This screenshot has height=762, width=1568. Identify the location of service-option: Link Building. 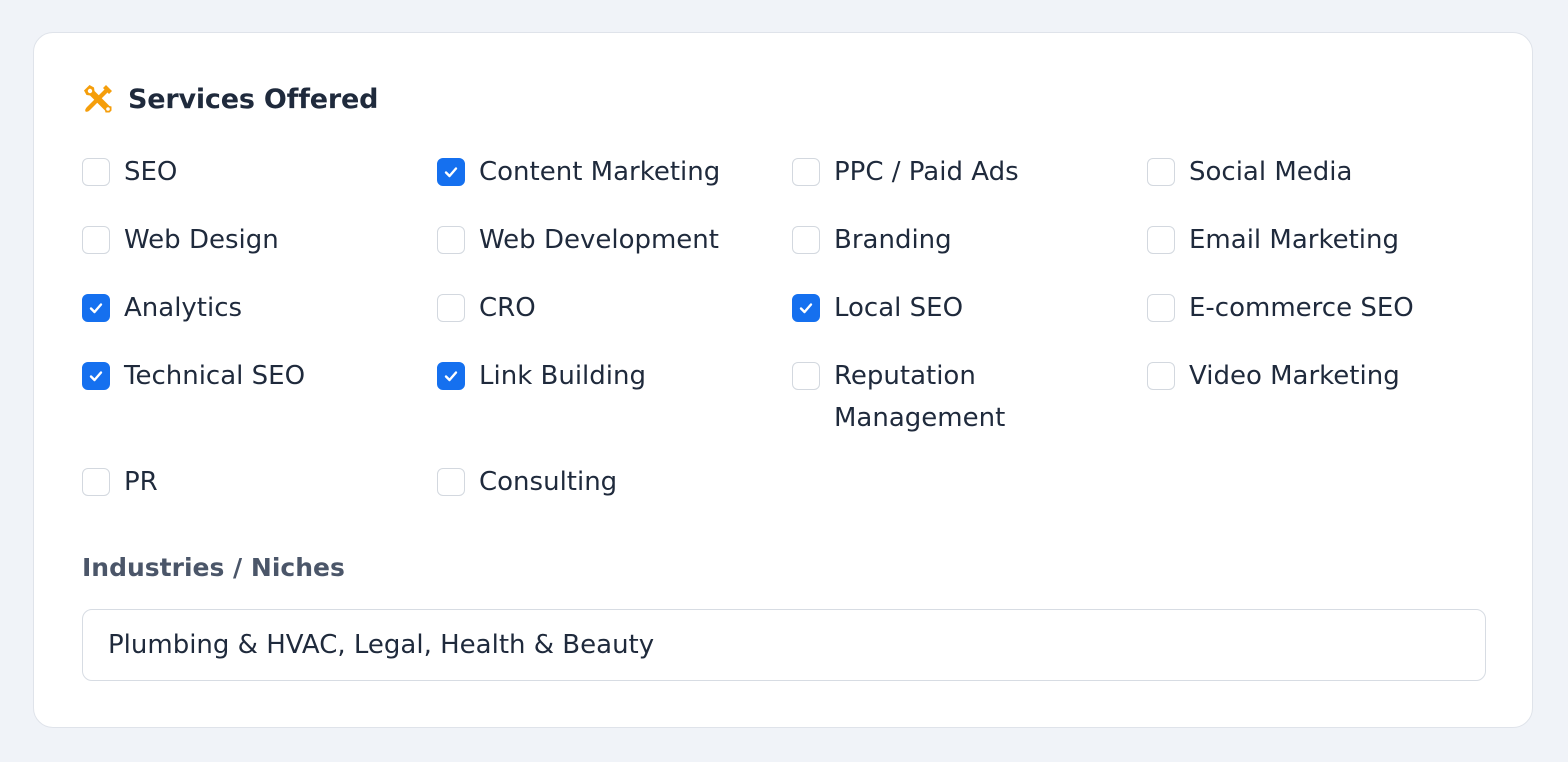
(614, 408).